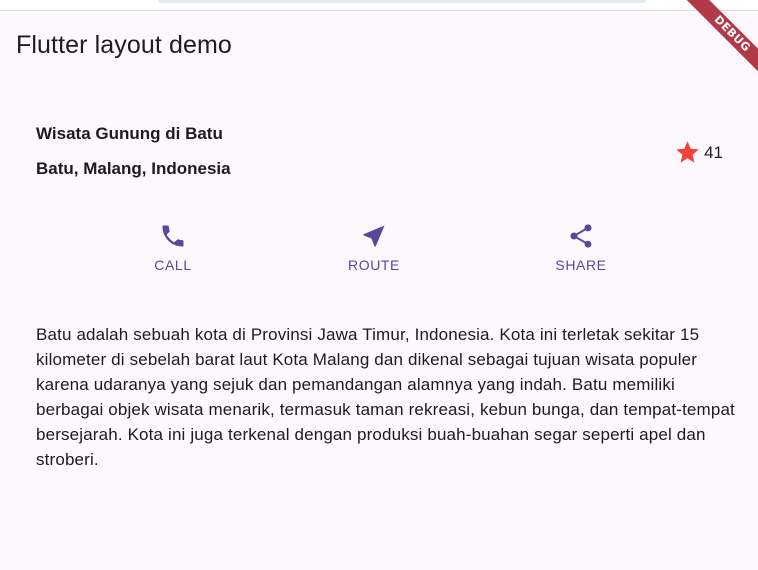 The image size is (758, 570). I want to click on share-icon, so click(581, 236).